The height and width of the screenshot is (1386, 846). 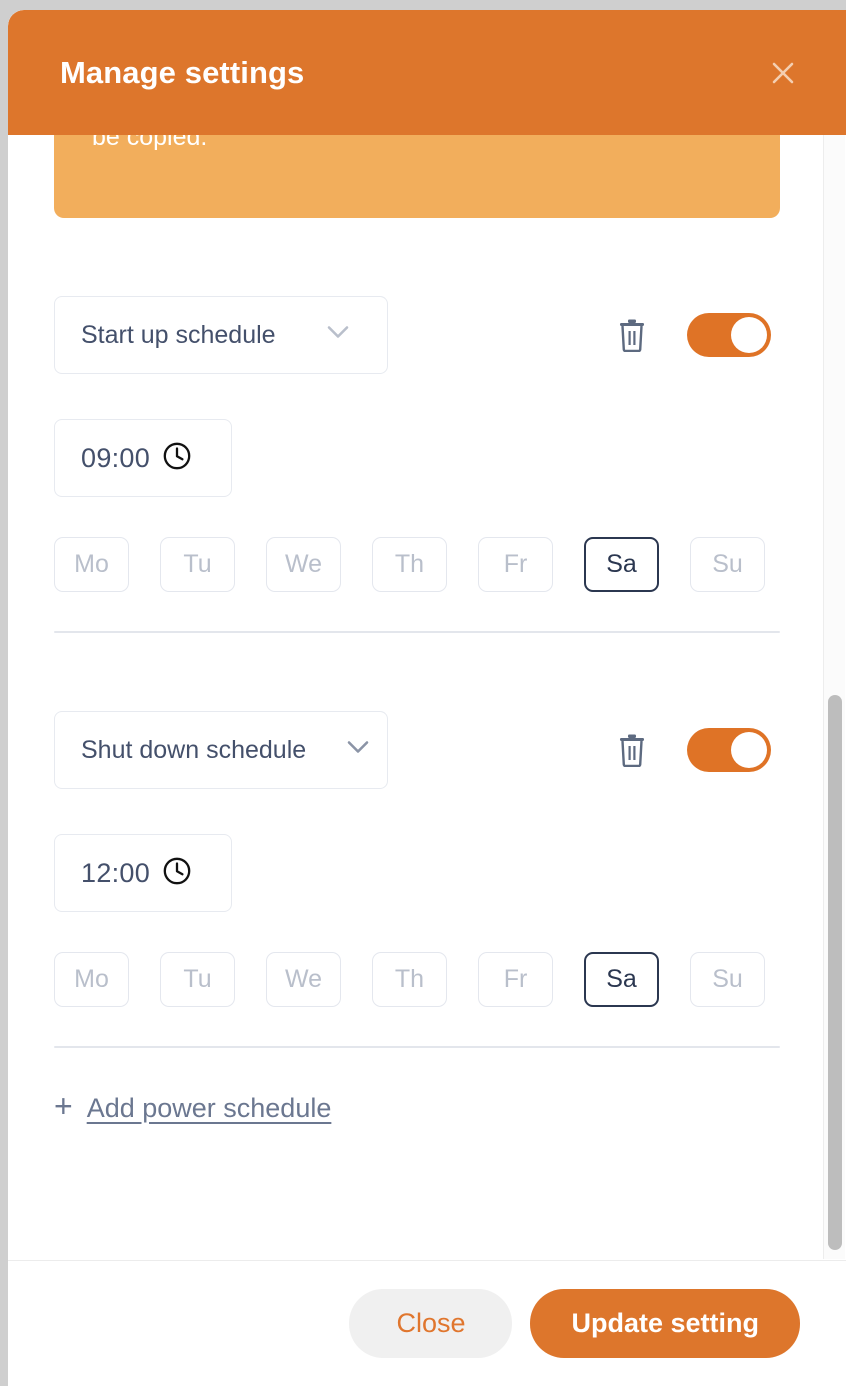 What do you see at coordinates (63, 1106) in the screenshot?
I see `plus-icon: +` at bounding box center [63, 1106].